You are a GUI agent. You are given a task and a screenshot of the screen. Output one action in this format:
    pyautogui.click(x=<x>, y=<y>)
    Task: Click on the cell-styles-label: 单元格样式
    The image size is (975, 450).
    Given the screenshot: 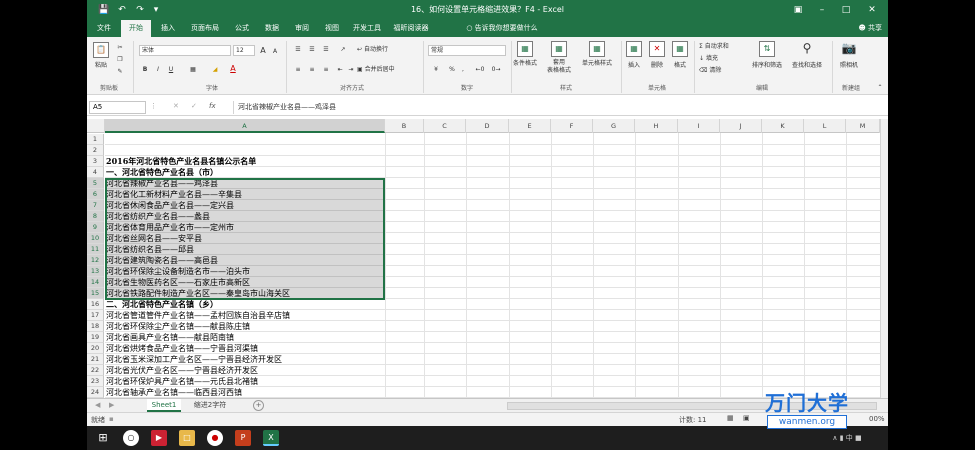 What is the action you would take?
    pyautogui.click(x=597, y=63)
    